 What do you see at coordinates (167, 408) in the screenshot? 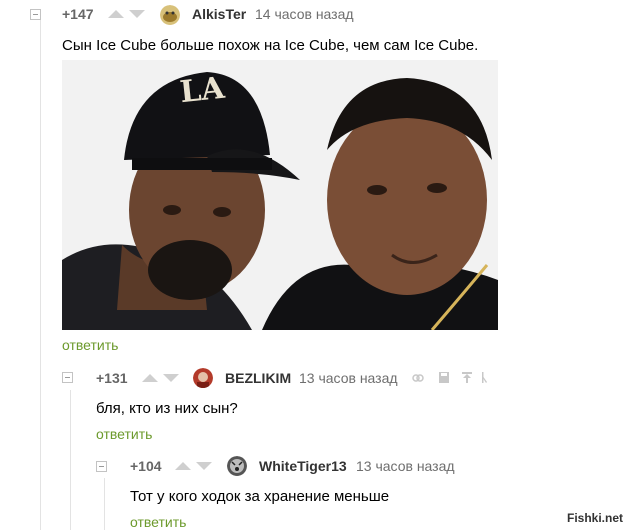
I see `comment-text: бля, кто из них сын?` at bounding box center [167, 408].